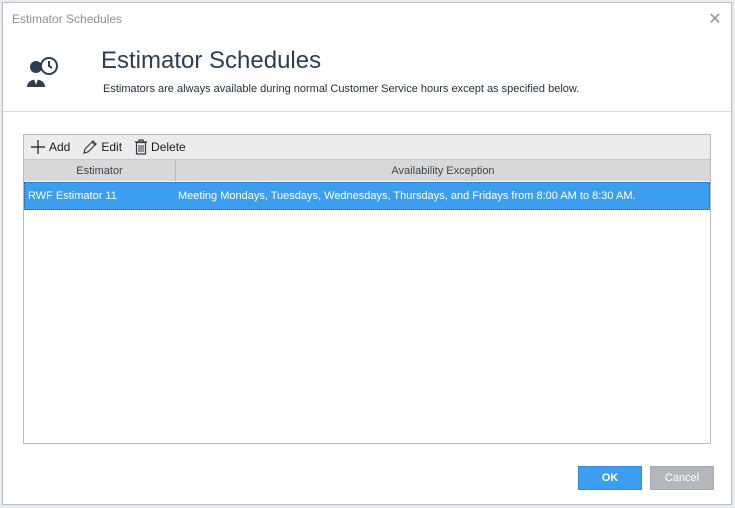 The image size is (735, 508). What do you see at coordinates (112, 147) in the screenshot?
I see `edit-label: Edit` at bounding box center [112, 147].